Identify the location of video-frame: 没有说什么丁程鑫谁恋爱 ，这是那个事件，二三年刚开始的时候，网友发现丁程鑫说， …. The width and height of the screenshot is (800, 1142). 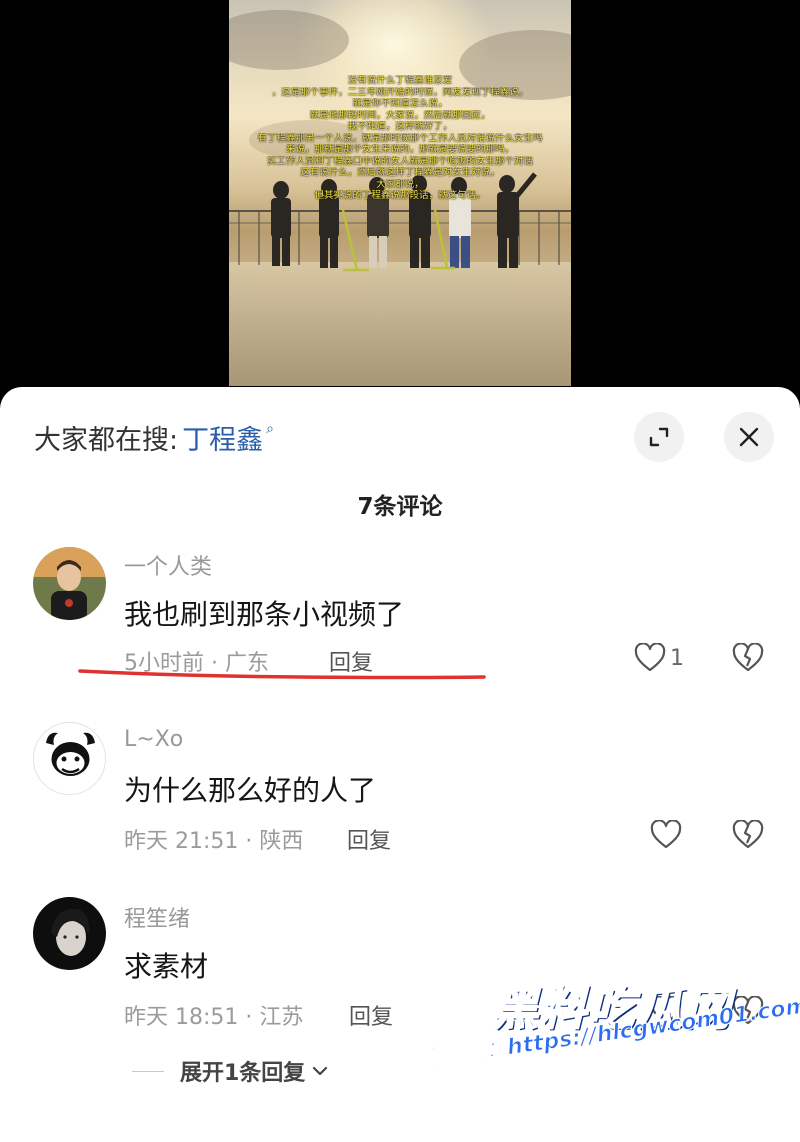
(400, 193).